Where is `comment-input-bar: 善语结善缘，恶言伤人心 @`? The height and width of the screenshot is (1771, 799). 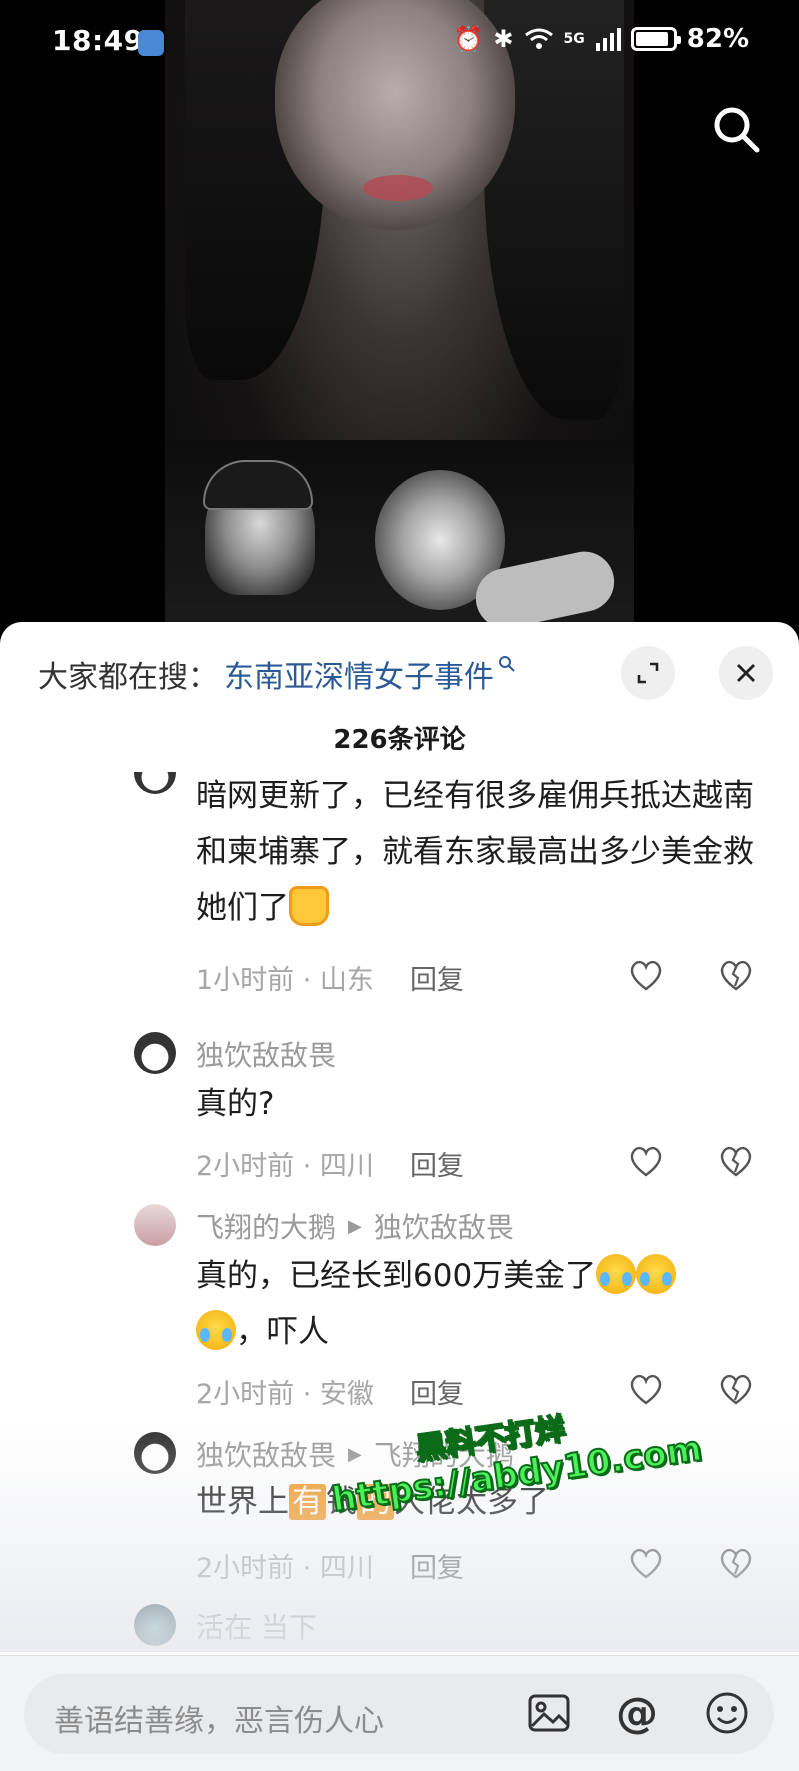 comment-input-bar: 善语结善缘，恶言伤人心 @ is located at coordinates (399, 1713).